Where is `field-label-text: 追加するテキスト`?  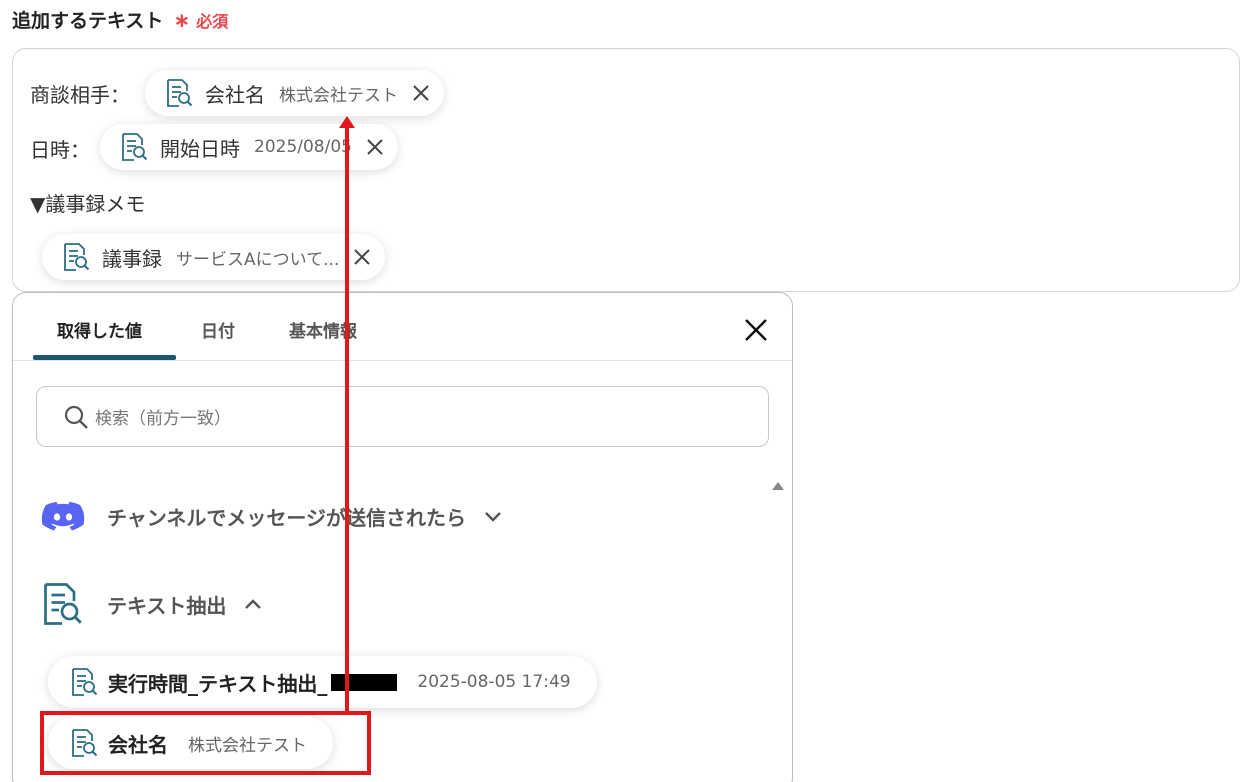 field-label-text: 追加するテキスト is located at coordinates (88, 21).